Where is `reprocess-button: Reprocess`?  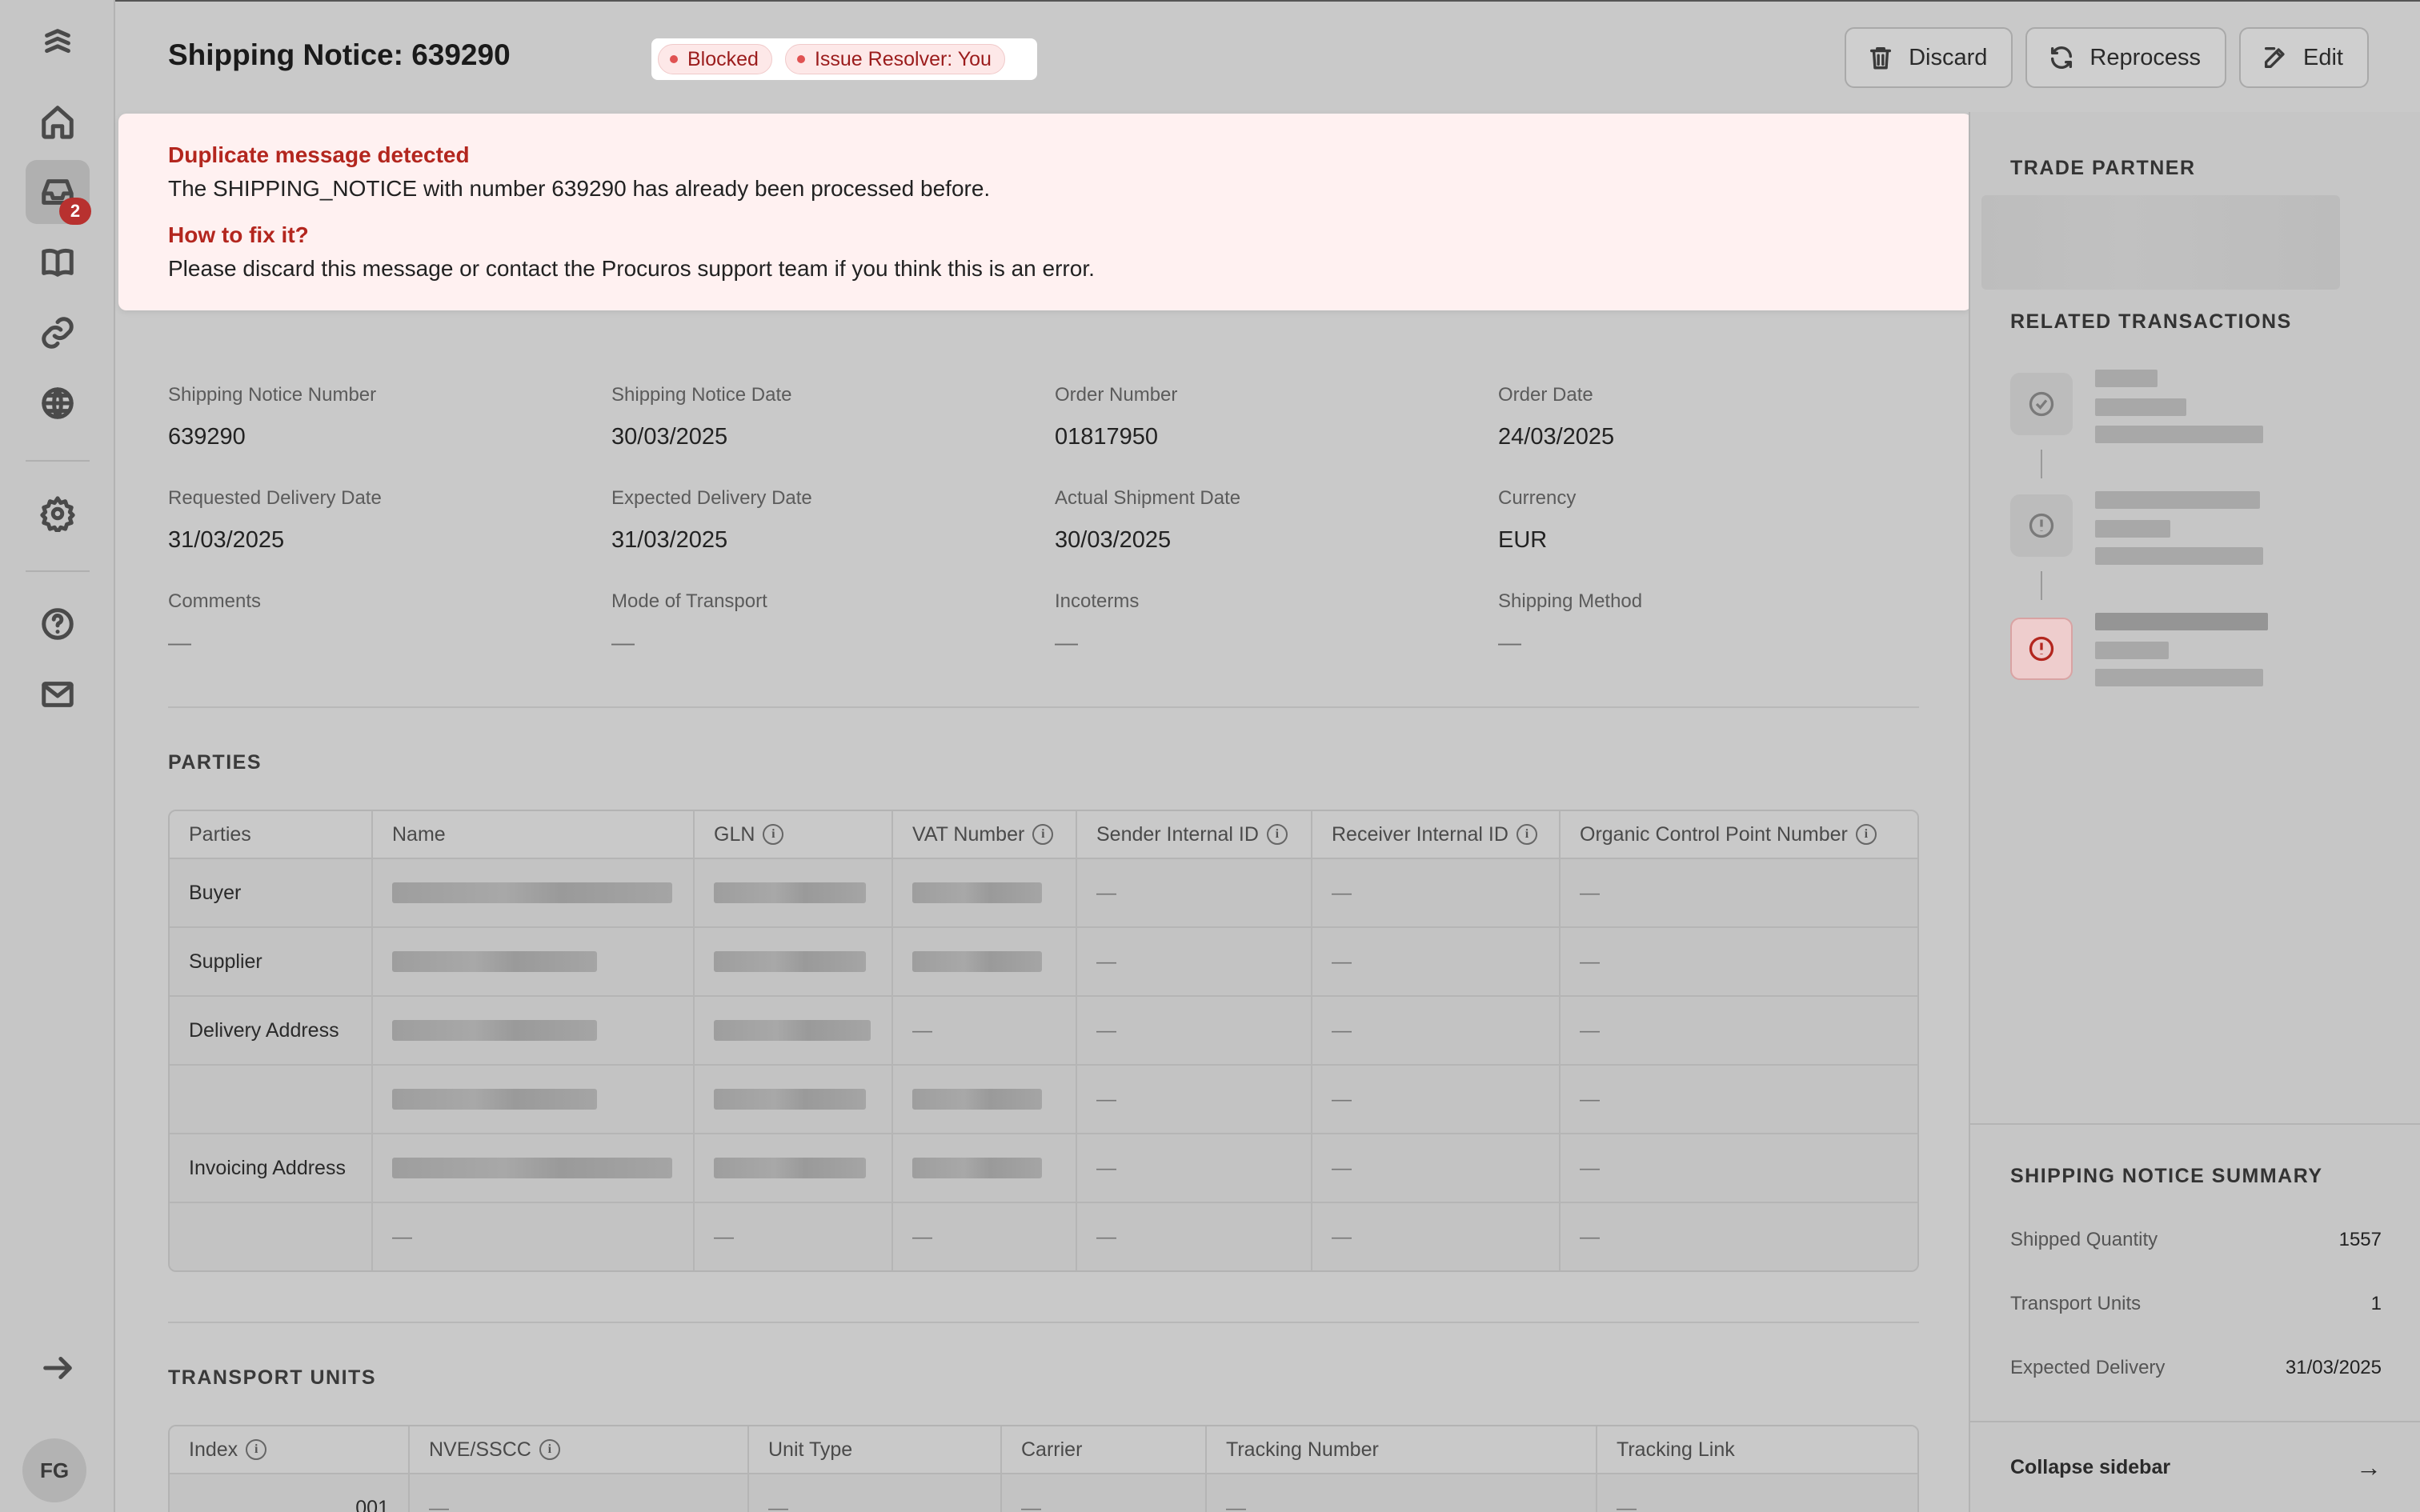 reprocess-button: Reprocess is located at coordinates (2126, 57).